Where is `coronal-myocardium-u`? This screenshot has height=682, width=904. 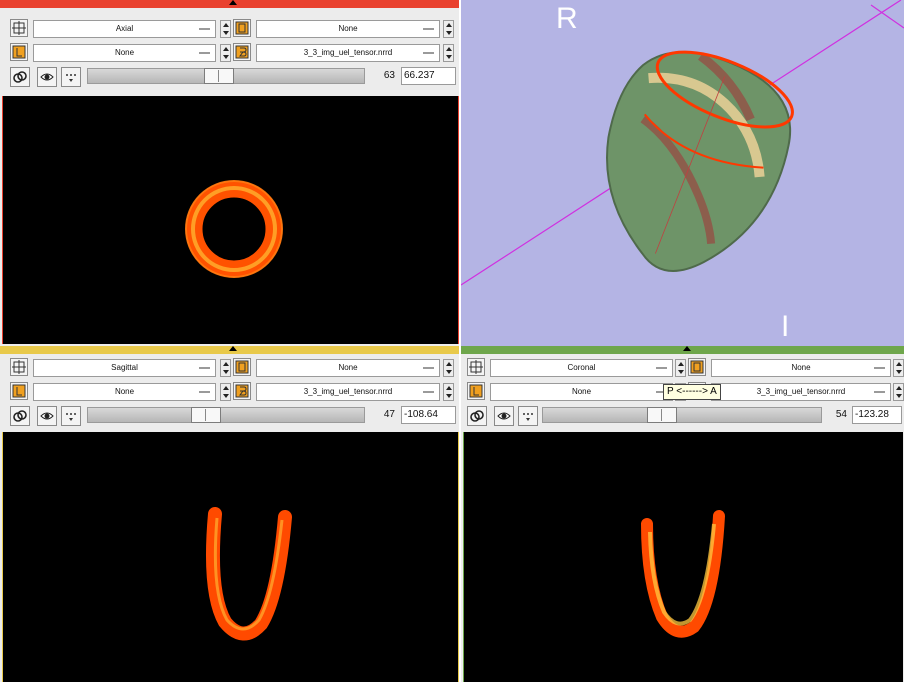
coronal-myocardium-u is located at coordinates (683, 574).